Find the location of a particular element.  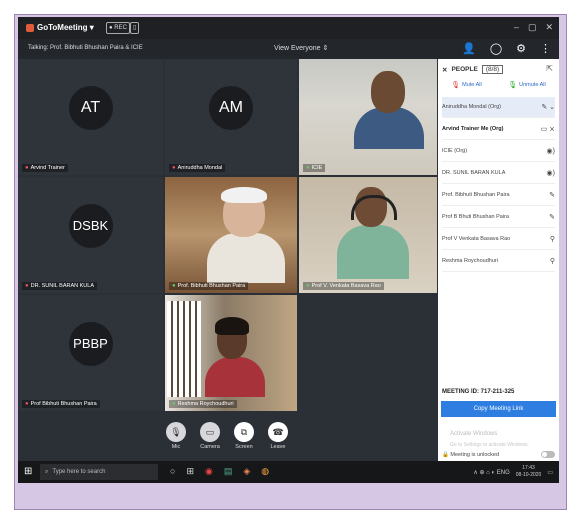

video-tile: PBBP ● Prof Bibhuti Bhushan Paira is located at coordinates (90, 353).